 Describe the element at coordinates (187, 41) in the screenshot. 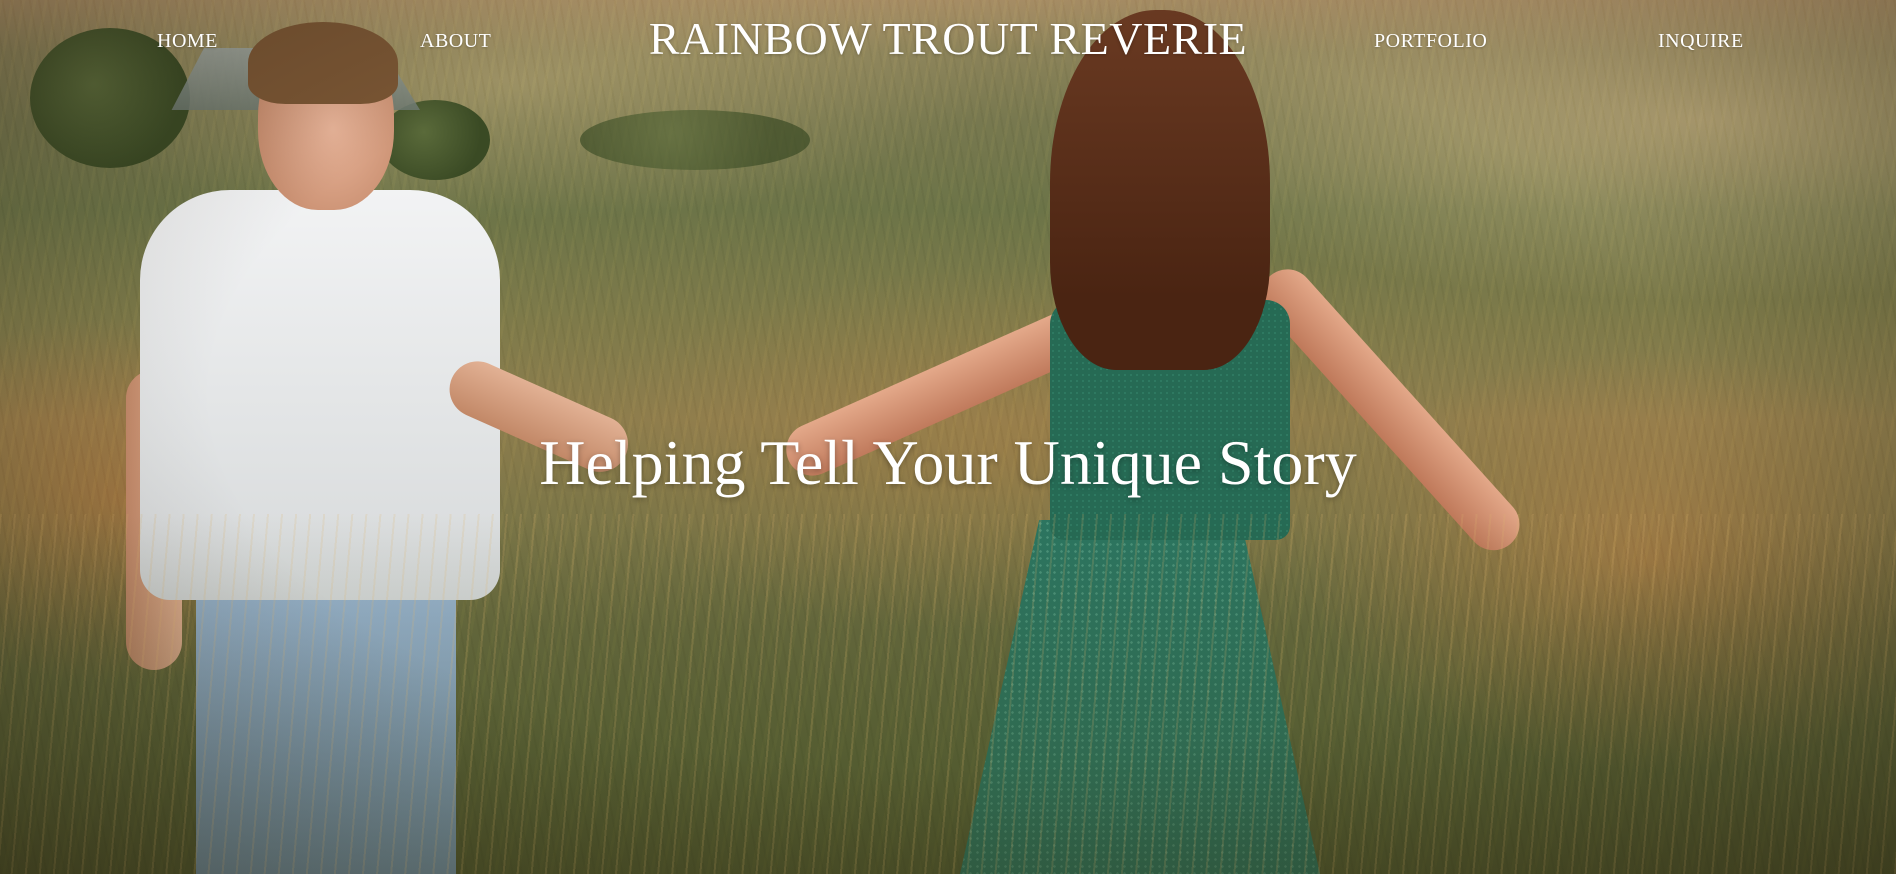

I see `nav-home-link: HOME` at that location.